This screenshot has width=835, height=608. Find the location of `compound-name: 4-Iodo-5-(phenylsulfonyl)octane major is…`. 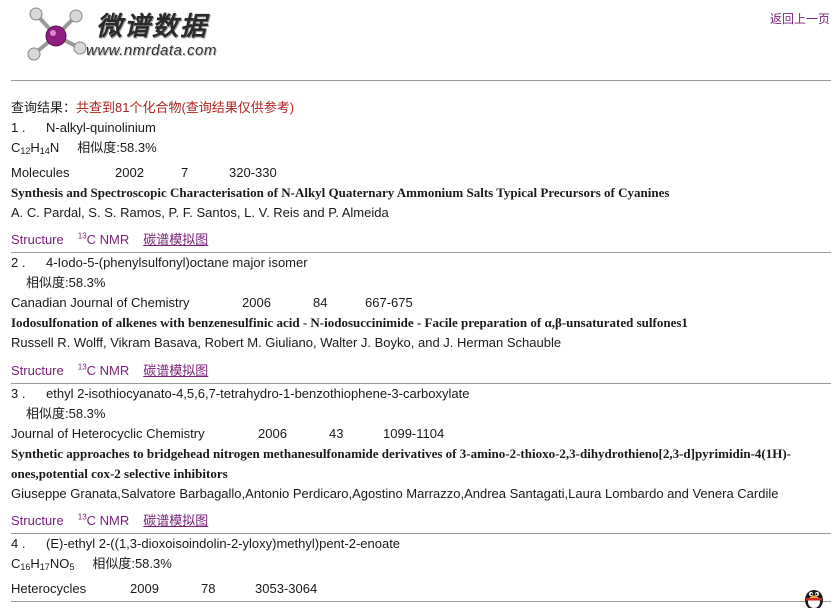

compound-name: 4-Iodo-5-(phenylsulfonyl)octane major is… is located at coordinates (177, 263).